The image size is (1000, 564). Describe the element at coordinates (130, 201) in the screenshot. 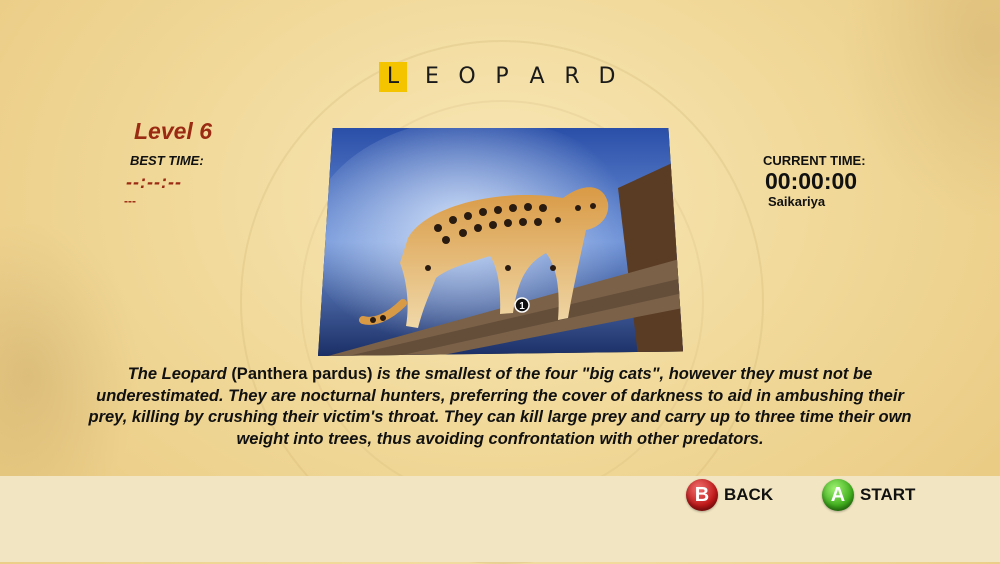

I see `best-time-player: ---` at that location.